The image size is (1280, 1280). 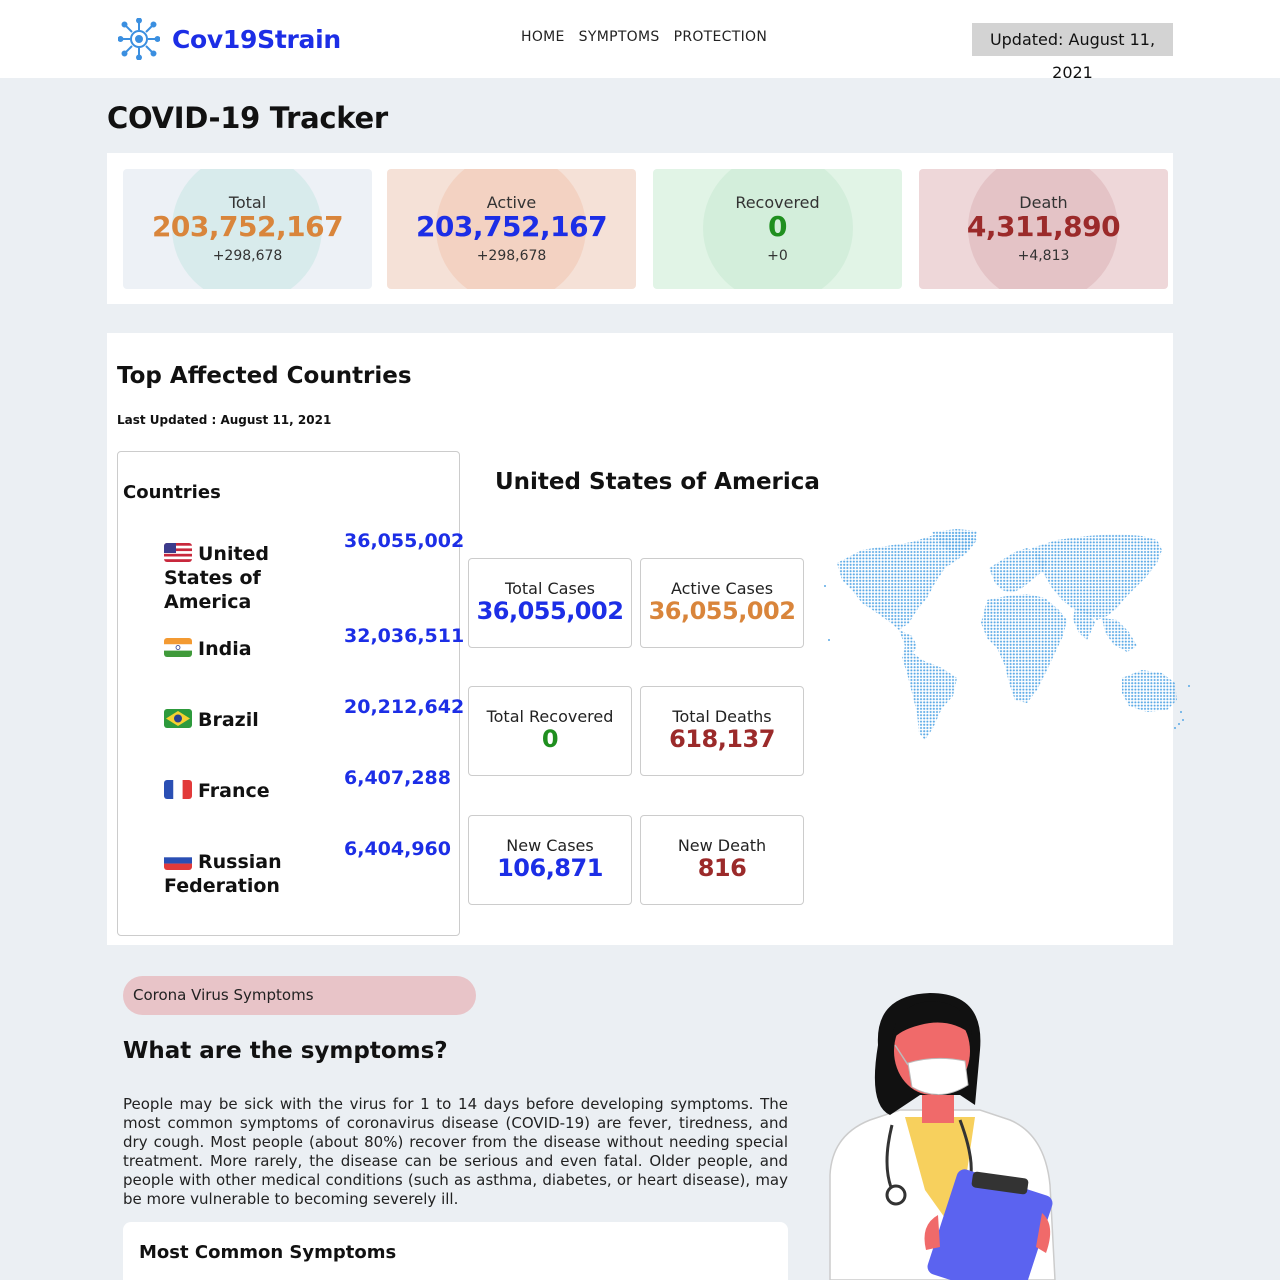 I want to click on active-cases-card: Active Cases 36,055,002, so click(x=722, y=603).